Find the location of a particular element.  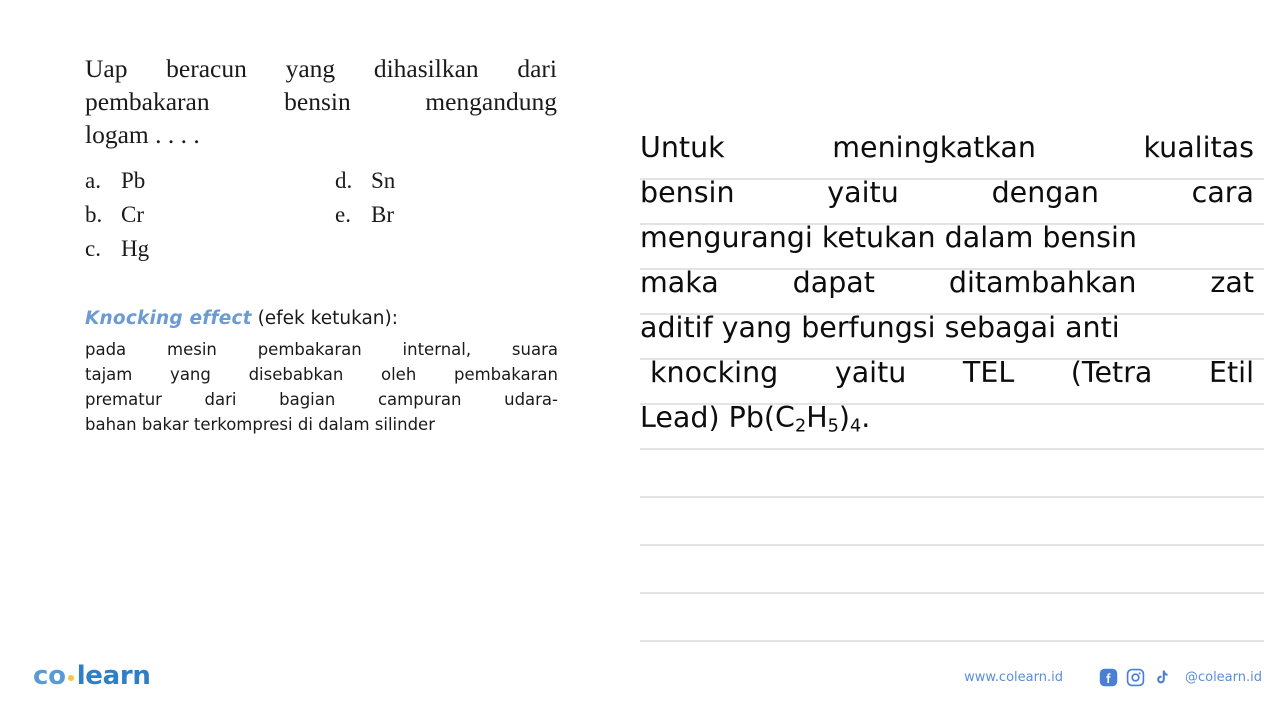

formula-mid: H is located at coordinates (817, 417).